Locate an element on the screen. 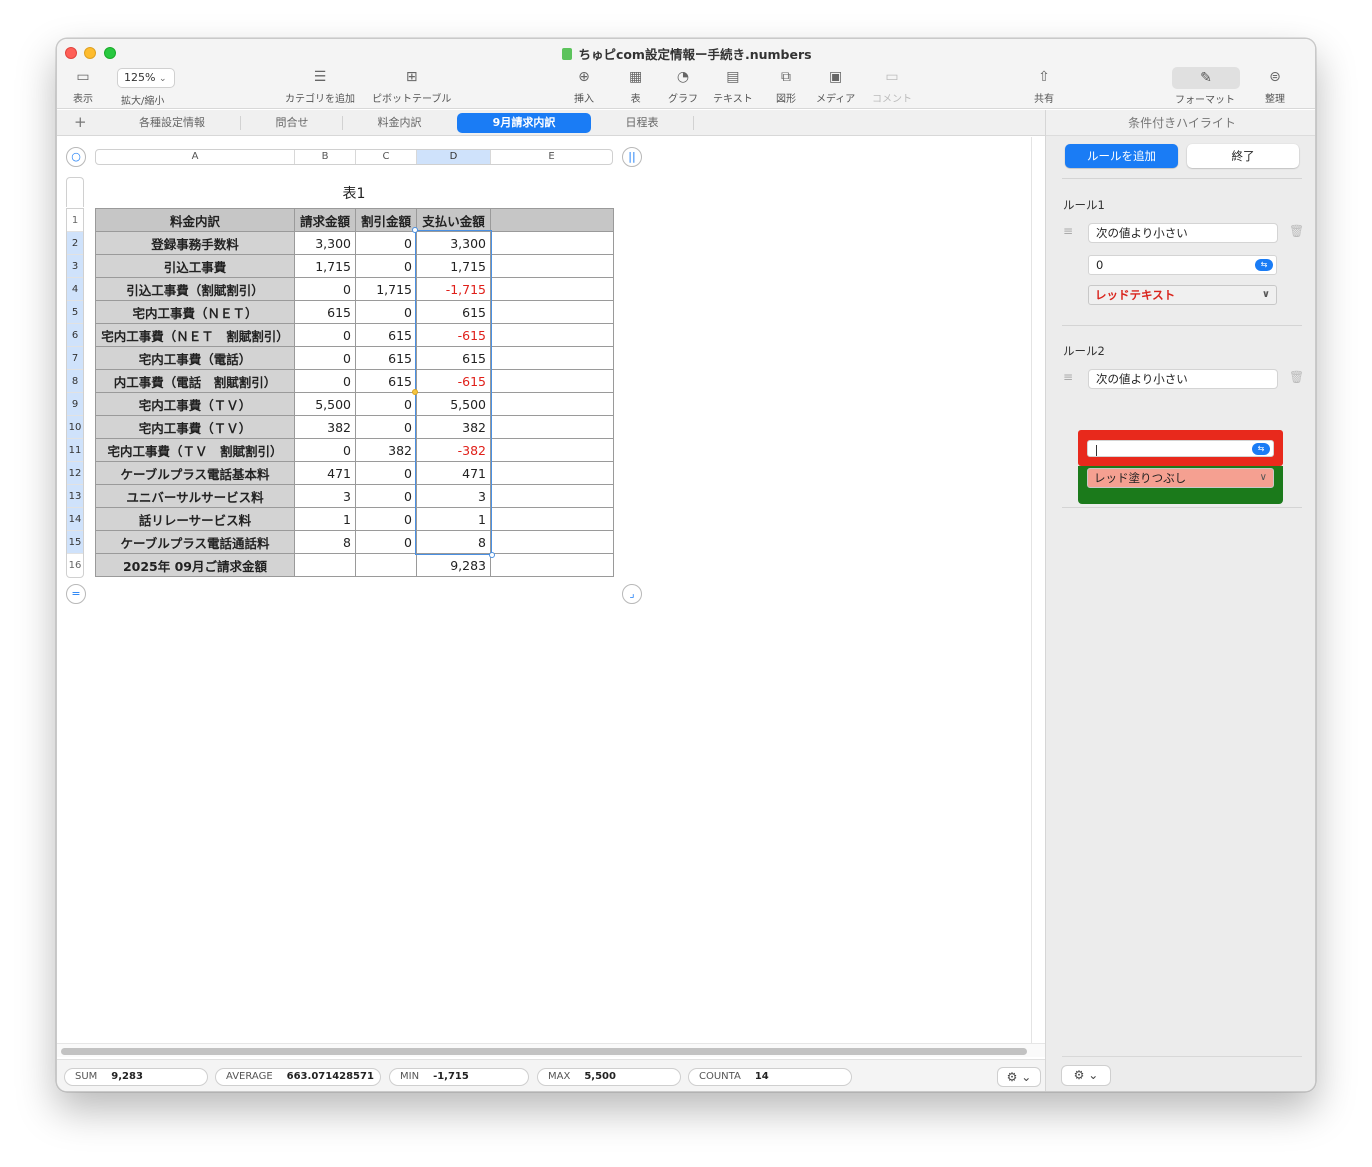 Image resolution: width=1372 pixels, height=1167 pixels. shape-button: ⧉ 図形 is located at coordinates (786, 86).